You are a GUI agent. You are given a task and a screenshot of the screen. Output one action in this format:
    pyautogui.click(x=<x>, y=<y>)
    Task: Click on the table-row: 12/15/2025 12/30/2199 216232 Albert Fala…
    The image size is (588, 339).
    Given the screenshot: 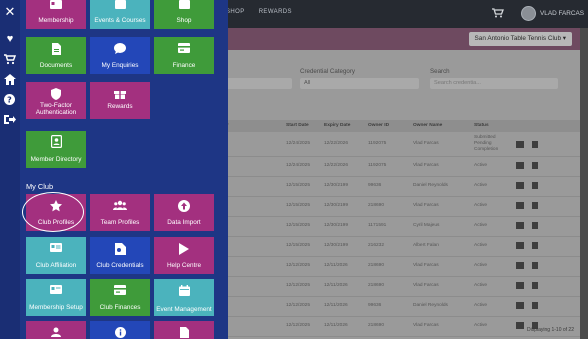 What is the action you would take?
    pyautogui.click(x=404, y=246)
    